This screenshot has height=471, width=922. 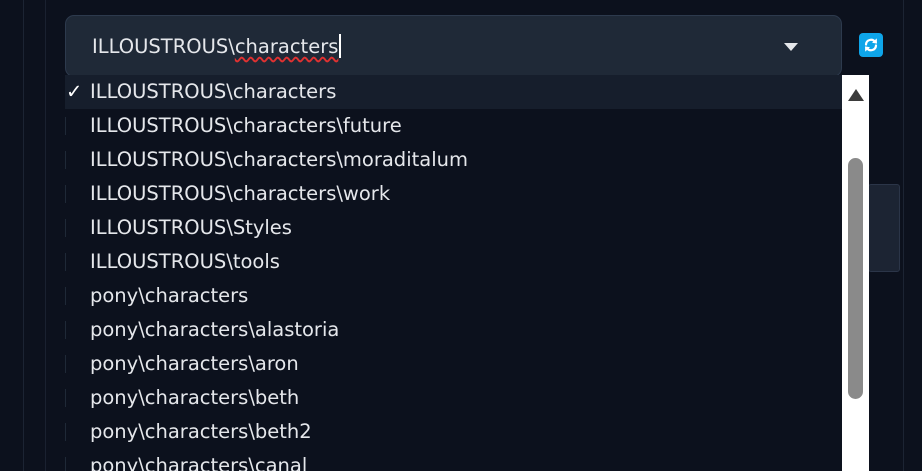 I want to click on dropdown-option: pony\characters\beth2, so click(x=453, y=432).